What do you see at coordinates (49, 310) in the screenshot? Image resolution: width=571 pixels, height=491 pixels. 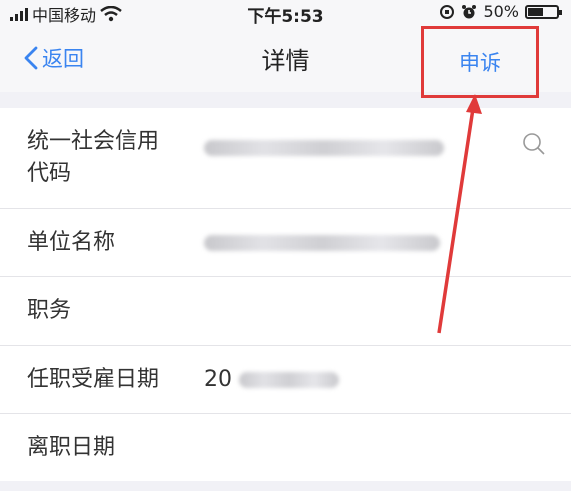 I see `field-label: 职务` at bounding box center [49, 310].